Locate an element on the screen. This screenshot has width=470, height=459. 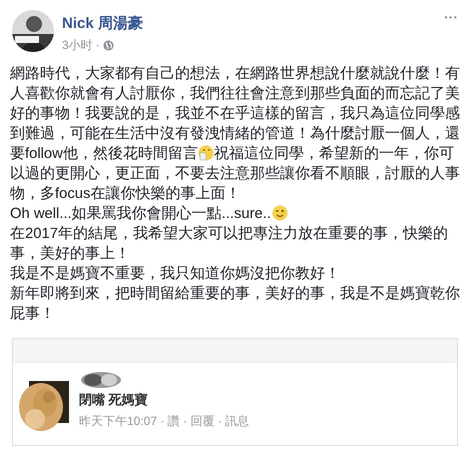
post-text: 物，多focus在讓你快樂的事上面！ is located at coordinates (125, 194).